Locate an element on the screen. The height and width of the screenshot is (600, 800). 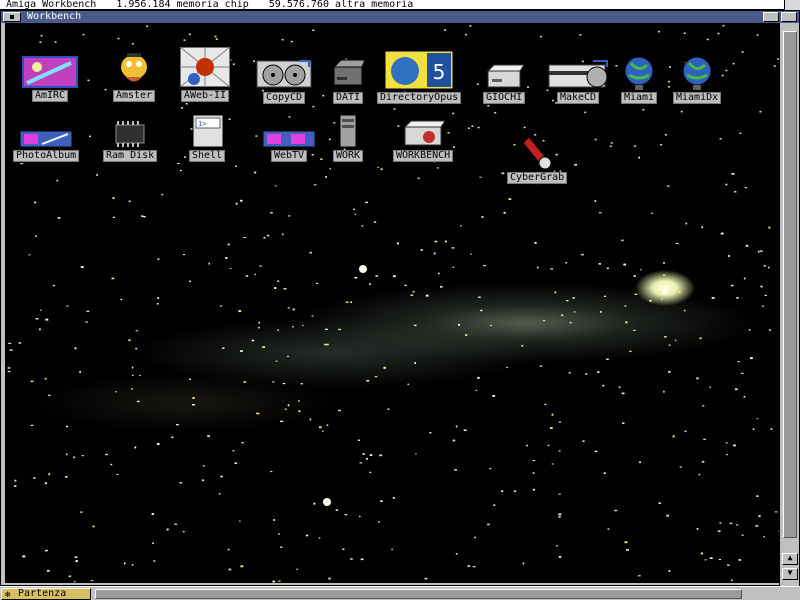
close-icon is located at coordinates (12, 17).